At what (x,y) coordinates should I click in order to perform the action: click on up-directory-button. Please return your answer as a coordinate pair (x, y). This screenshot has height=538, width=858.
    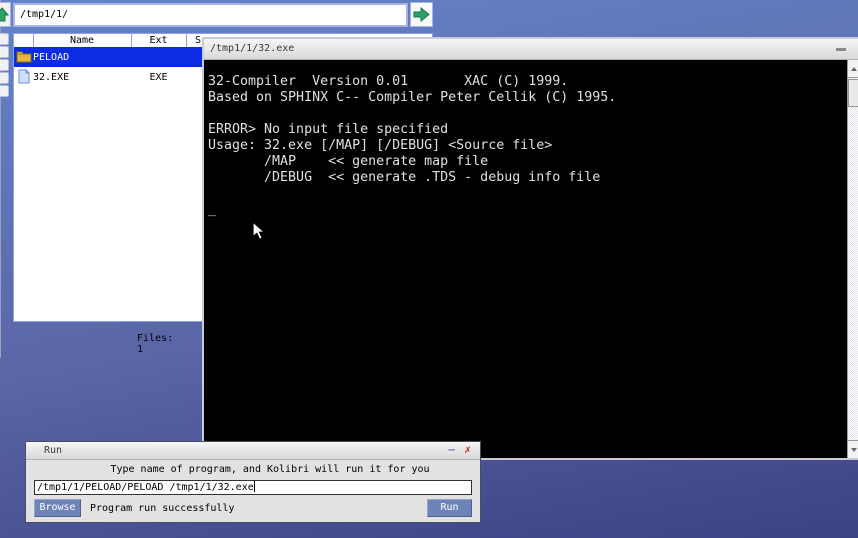
    Looking at the image, I should click on (5, 14).